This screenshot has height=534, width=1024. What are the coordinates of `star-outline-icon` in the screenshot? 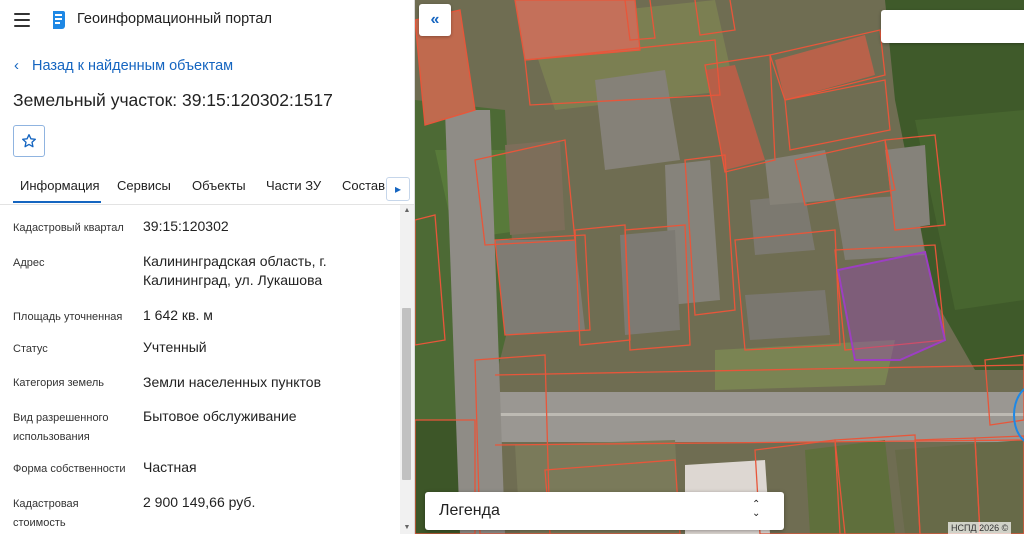 It's located at (29, 141).